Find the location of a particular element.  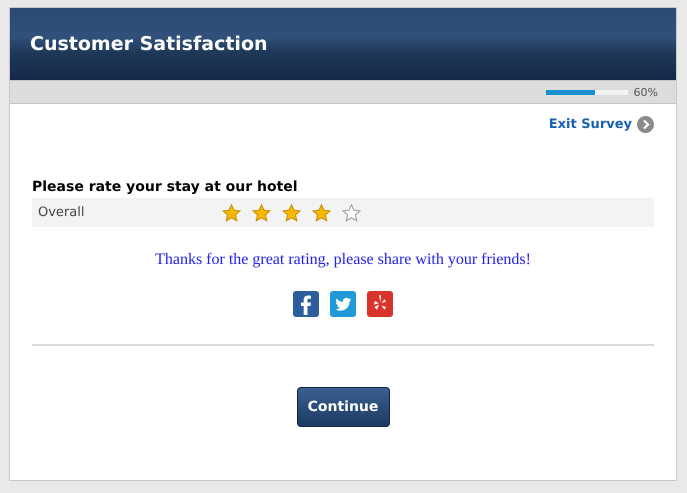

progress-percent: 60% is located at coordinates (646, 92).